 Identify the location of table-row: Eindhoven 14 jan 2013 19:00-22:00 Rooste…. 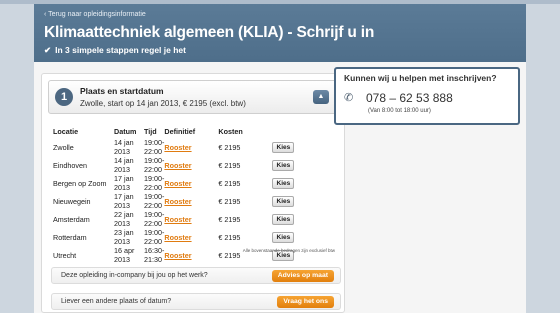
(178, 165).